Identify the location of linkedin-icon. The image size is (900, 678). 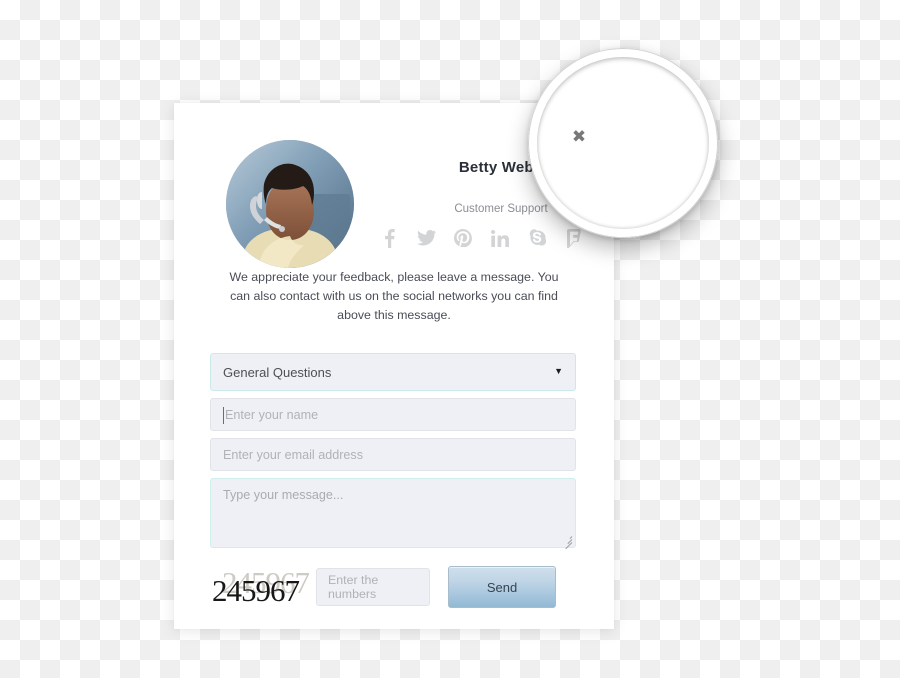
(500, 238).